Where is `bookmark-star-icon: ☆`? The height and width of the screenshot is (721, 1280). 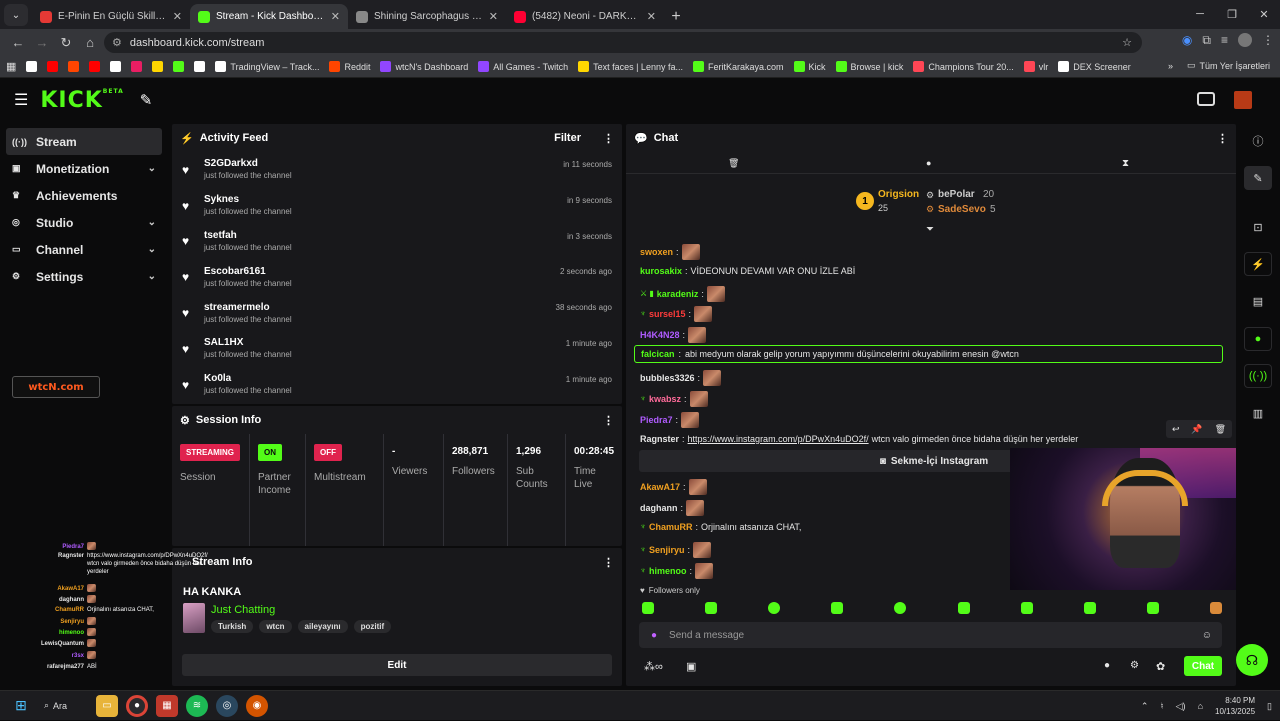 bookmark-star-icon: ☆ is located at coordinates (1127, 42).